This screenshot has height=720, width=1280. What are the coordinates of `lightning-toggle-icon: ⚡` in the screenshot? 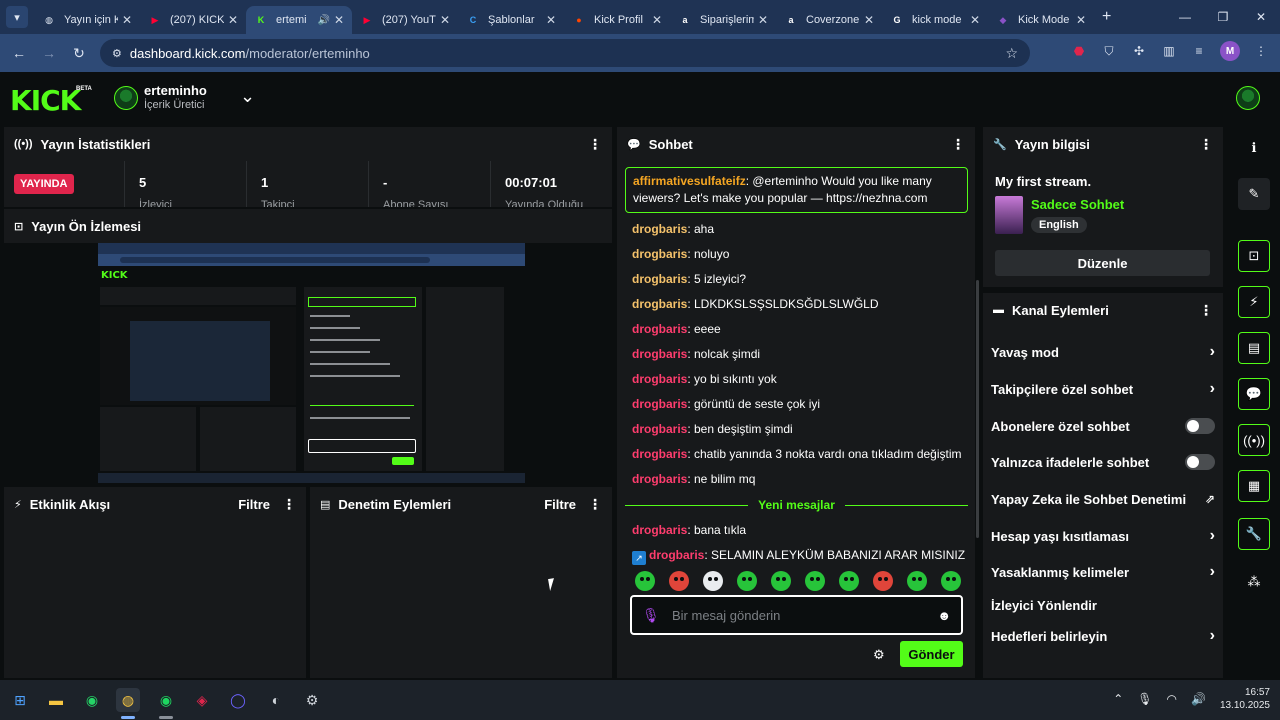 It's located at (1254, 302).